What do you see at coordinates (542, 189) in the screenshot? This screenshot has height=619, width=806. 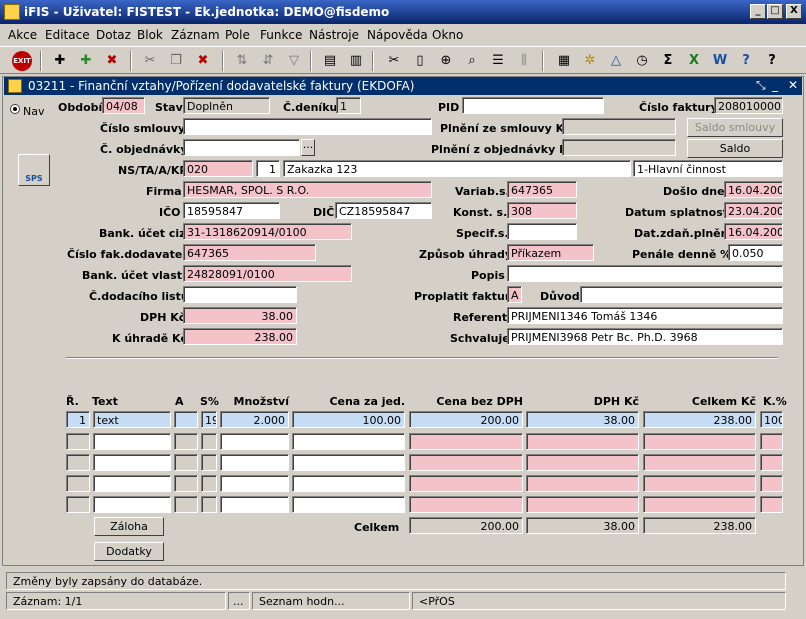 I see `variab-field: 647365` at bounding box center [542, 189].